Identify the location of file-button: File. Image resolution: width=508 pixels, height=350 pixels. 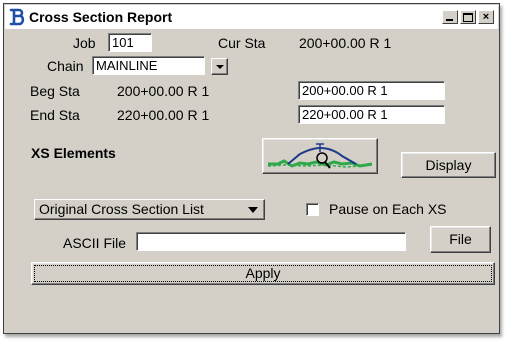
(460, 239).